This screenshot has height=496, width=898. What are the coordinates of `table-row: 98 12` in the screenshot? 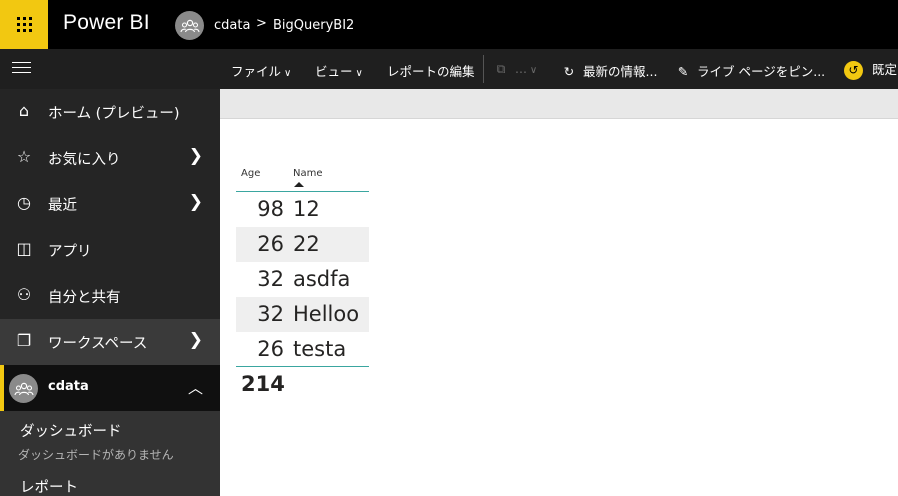 It's located at (302, 209).